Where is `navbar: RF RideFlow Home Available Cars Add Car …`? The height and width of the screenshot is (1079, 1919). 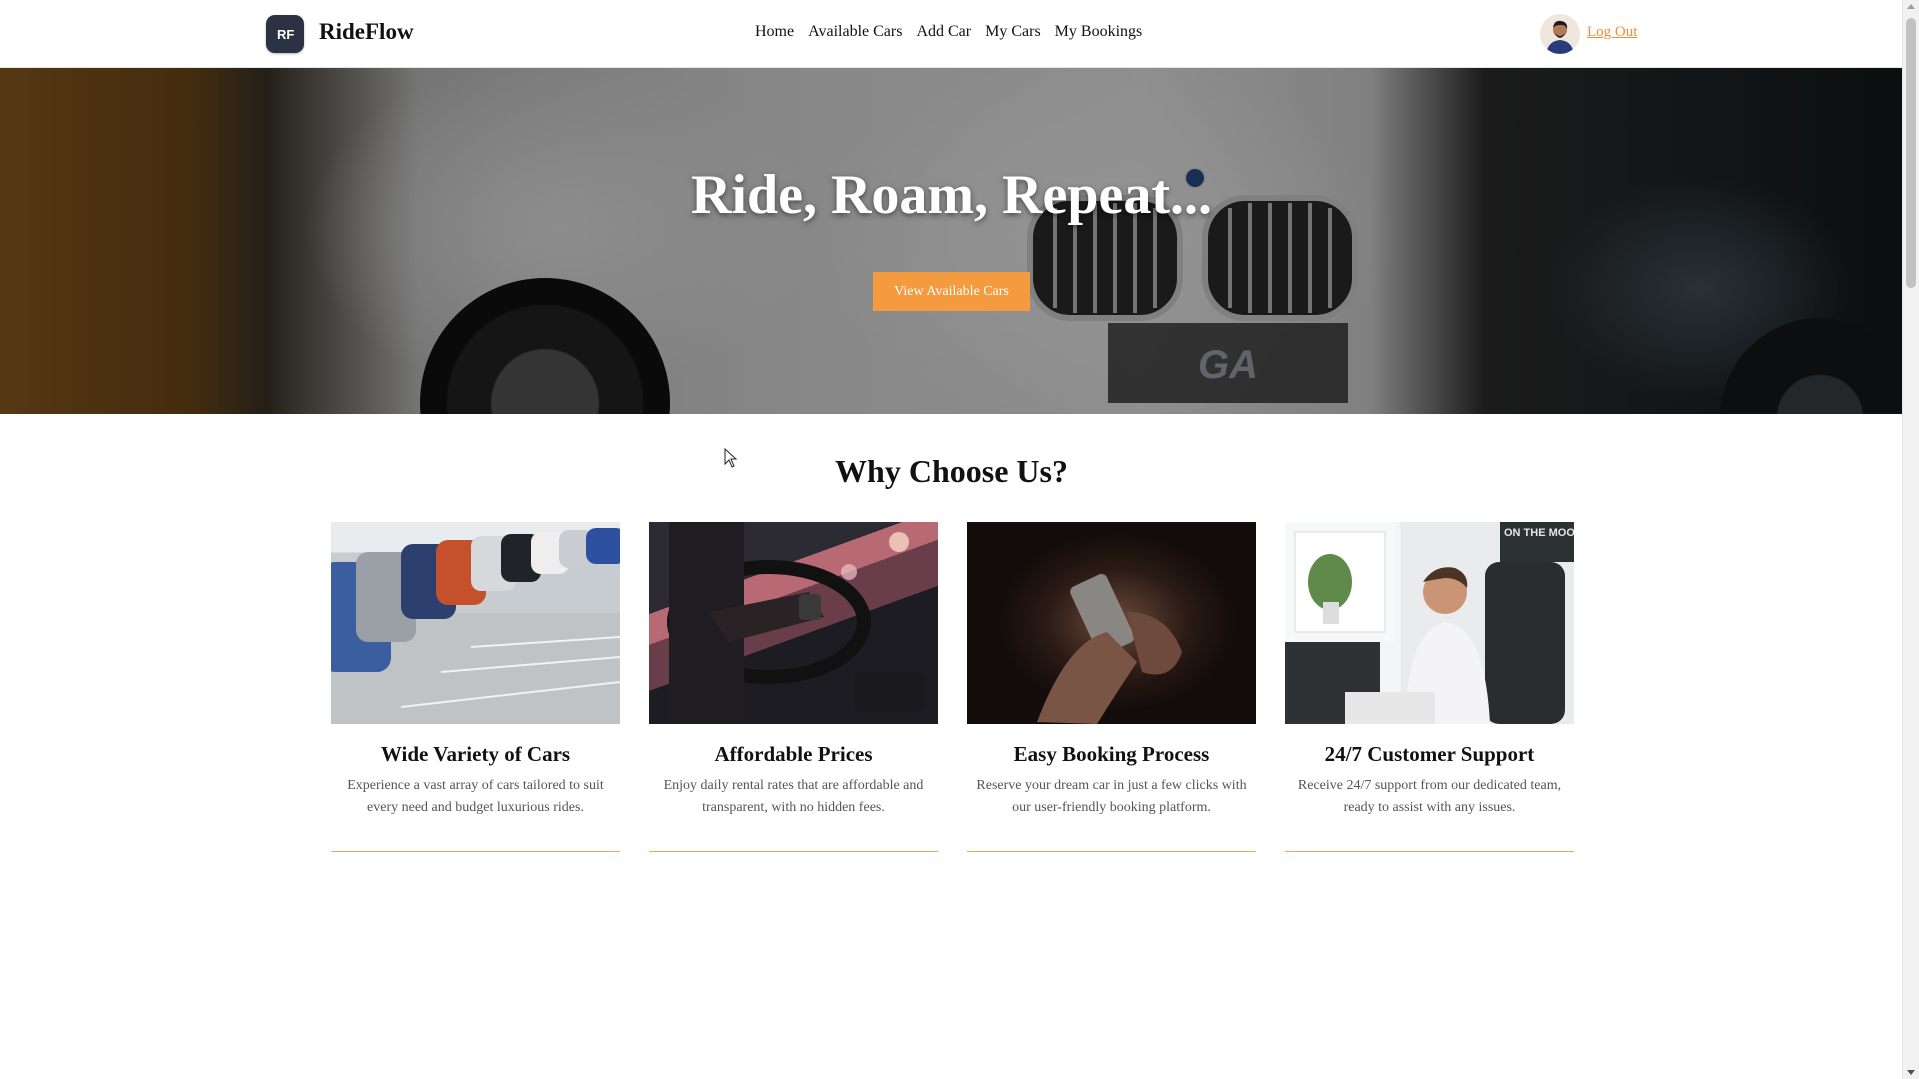 navbar: RF RideFlow Home Available Cars Add Car … is located at coordinates (951, 34).